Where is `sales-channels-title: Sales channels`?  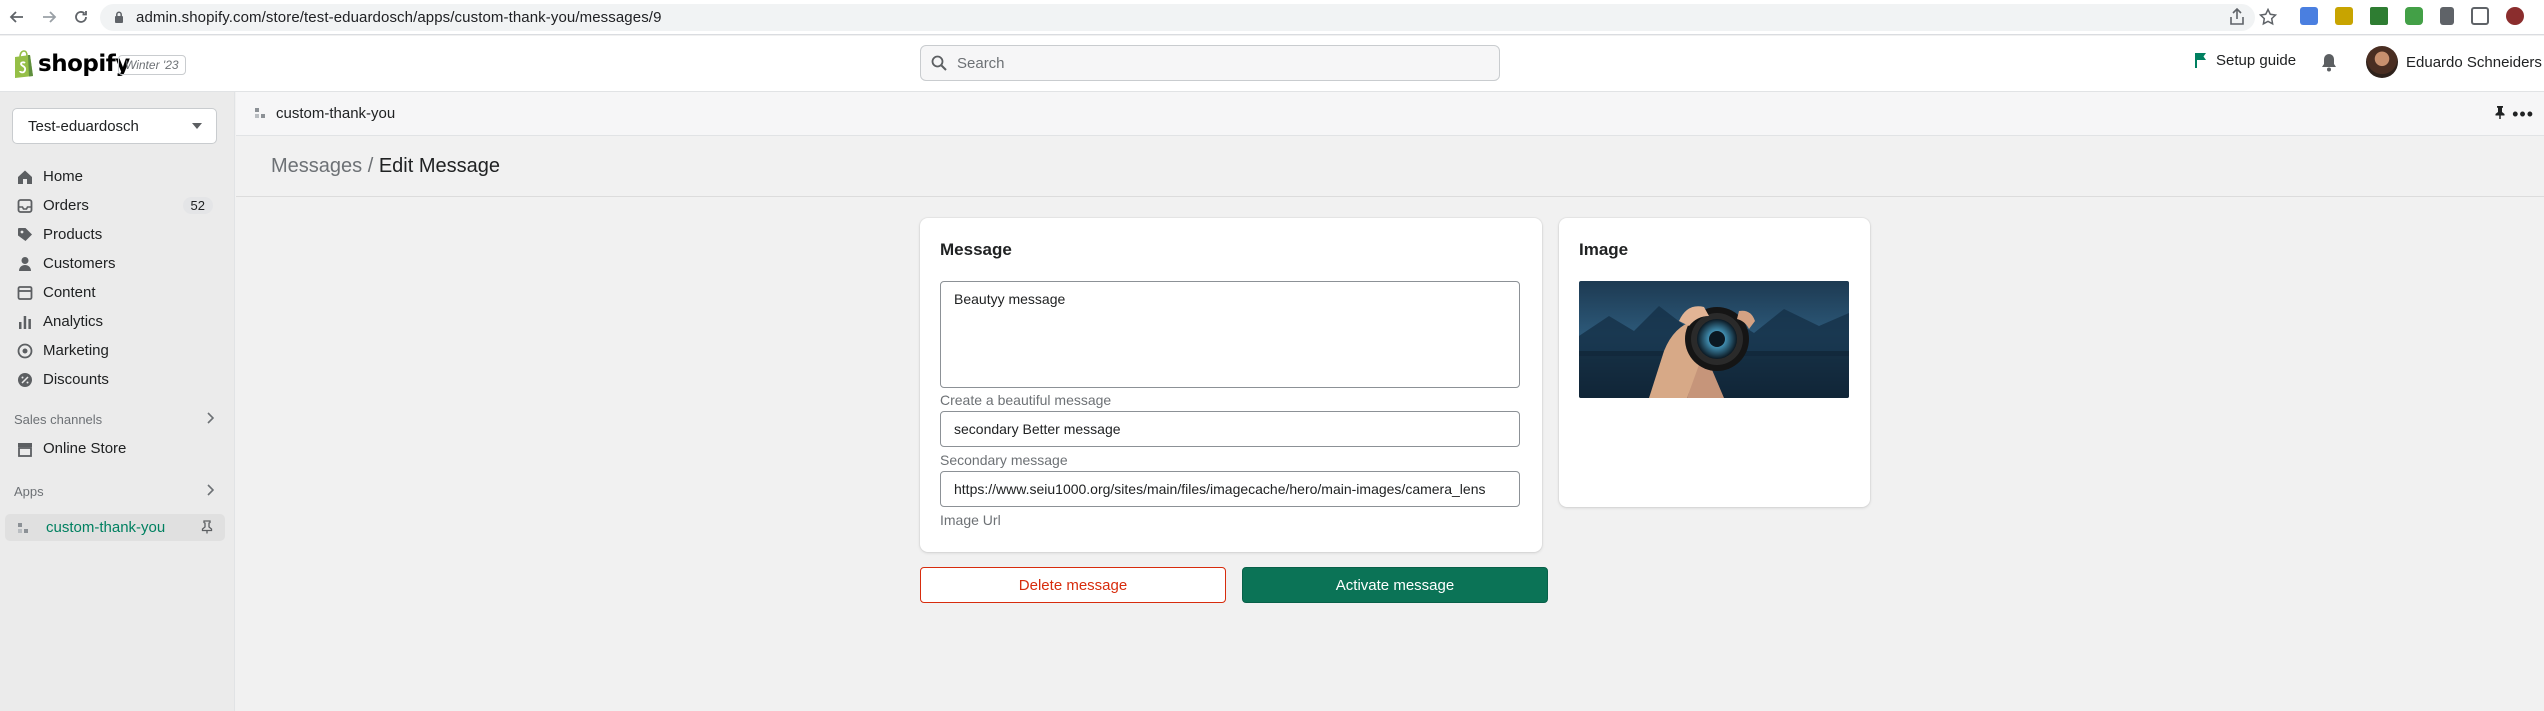 sales-channels-title: Sales channels is located at coordinates (58, 419).